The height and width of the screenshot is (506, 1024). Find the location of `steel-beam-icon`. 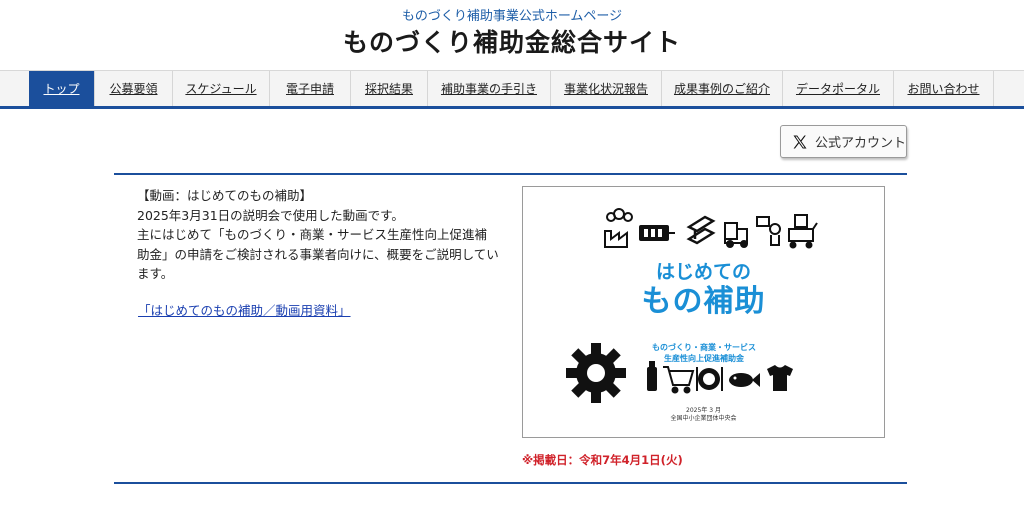

steel-beam-icon is located at coordinates (701, 230).